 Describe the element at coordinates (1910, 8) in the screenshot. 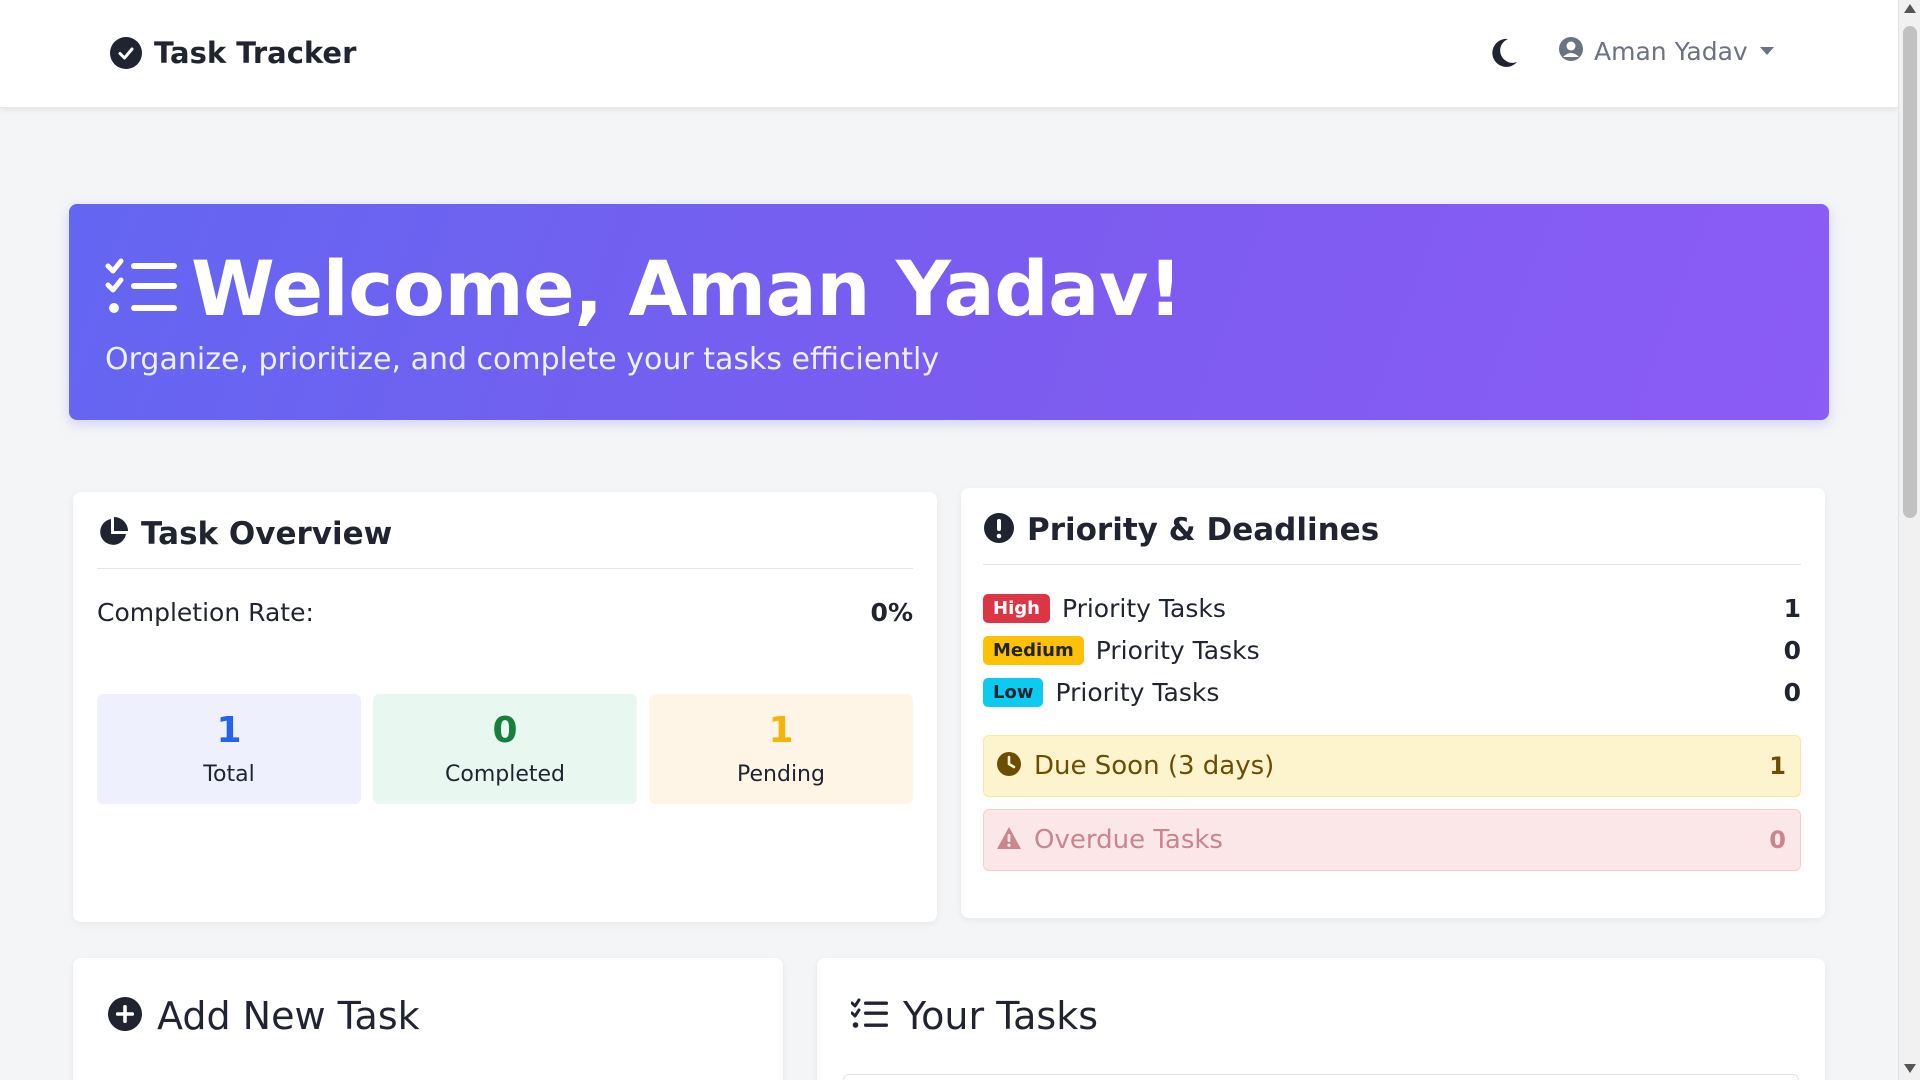

I see `scroll-up-icon` at that location.